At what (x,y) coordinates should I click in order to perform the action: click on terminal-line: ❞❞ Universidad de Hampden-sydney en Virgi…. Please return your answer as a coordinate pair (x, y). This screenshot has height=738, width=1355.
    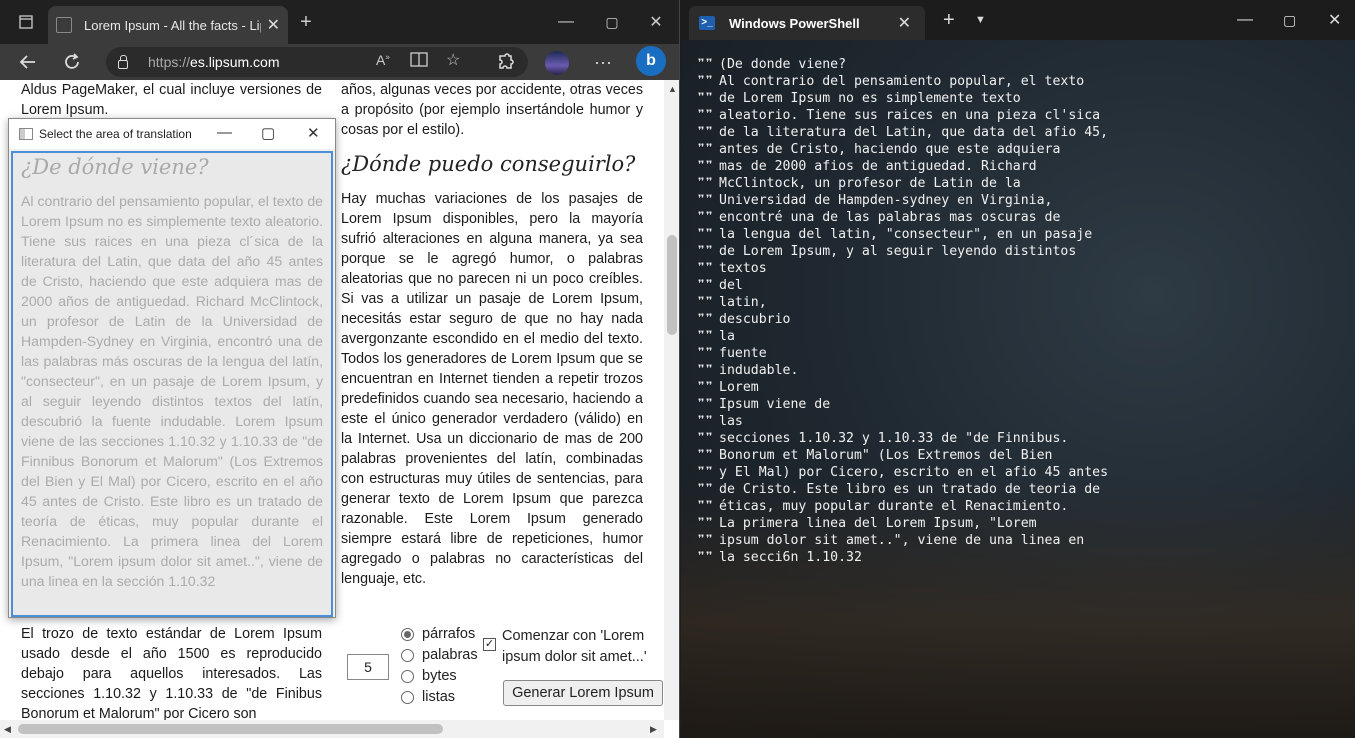
    Looking at the image, I should click on (902, 200).